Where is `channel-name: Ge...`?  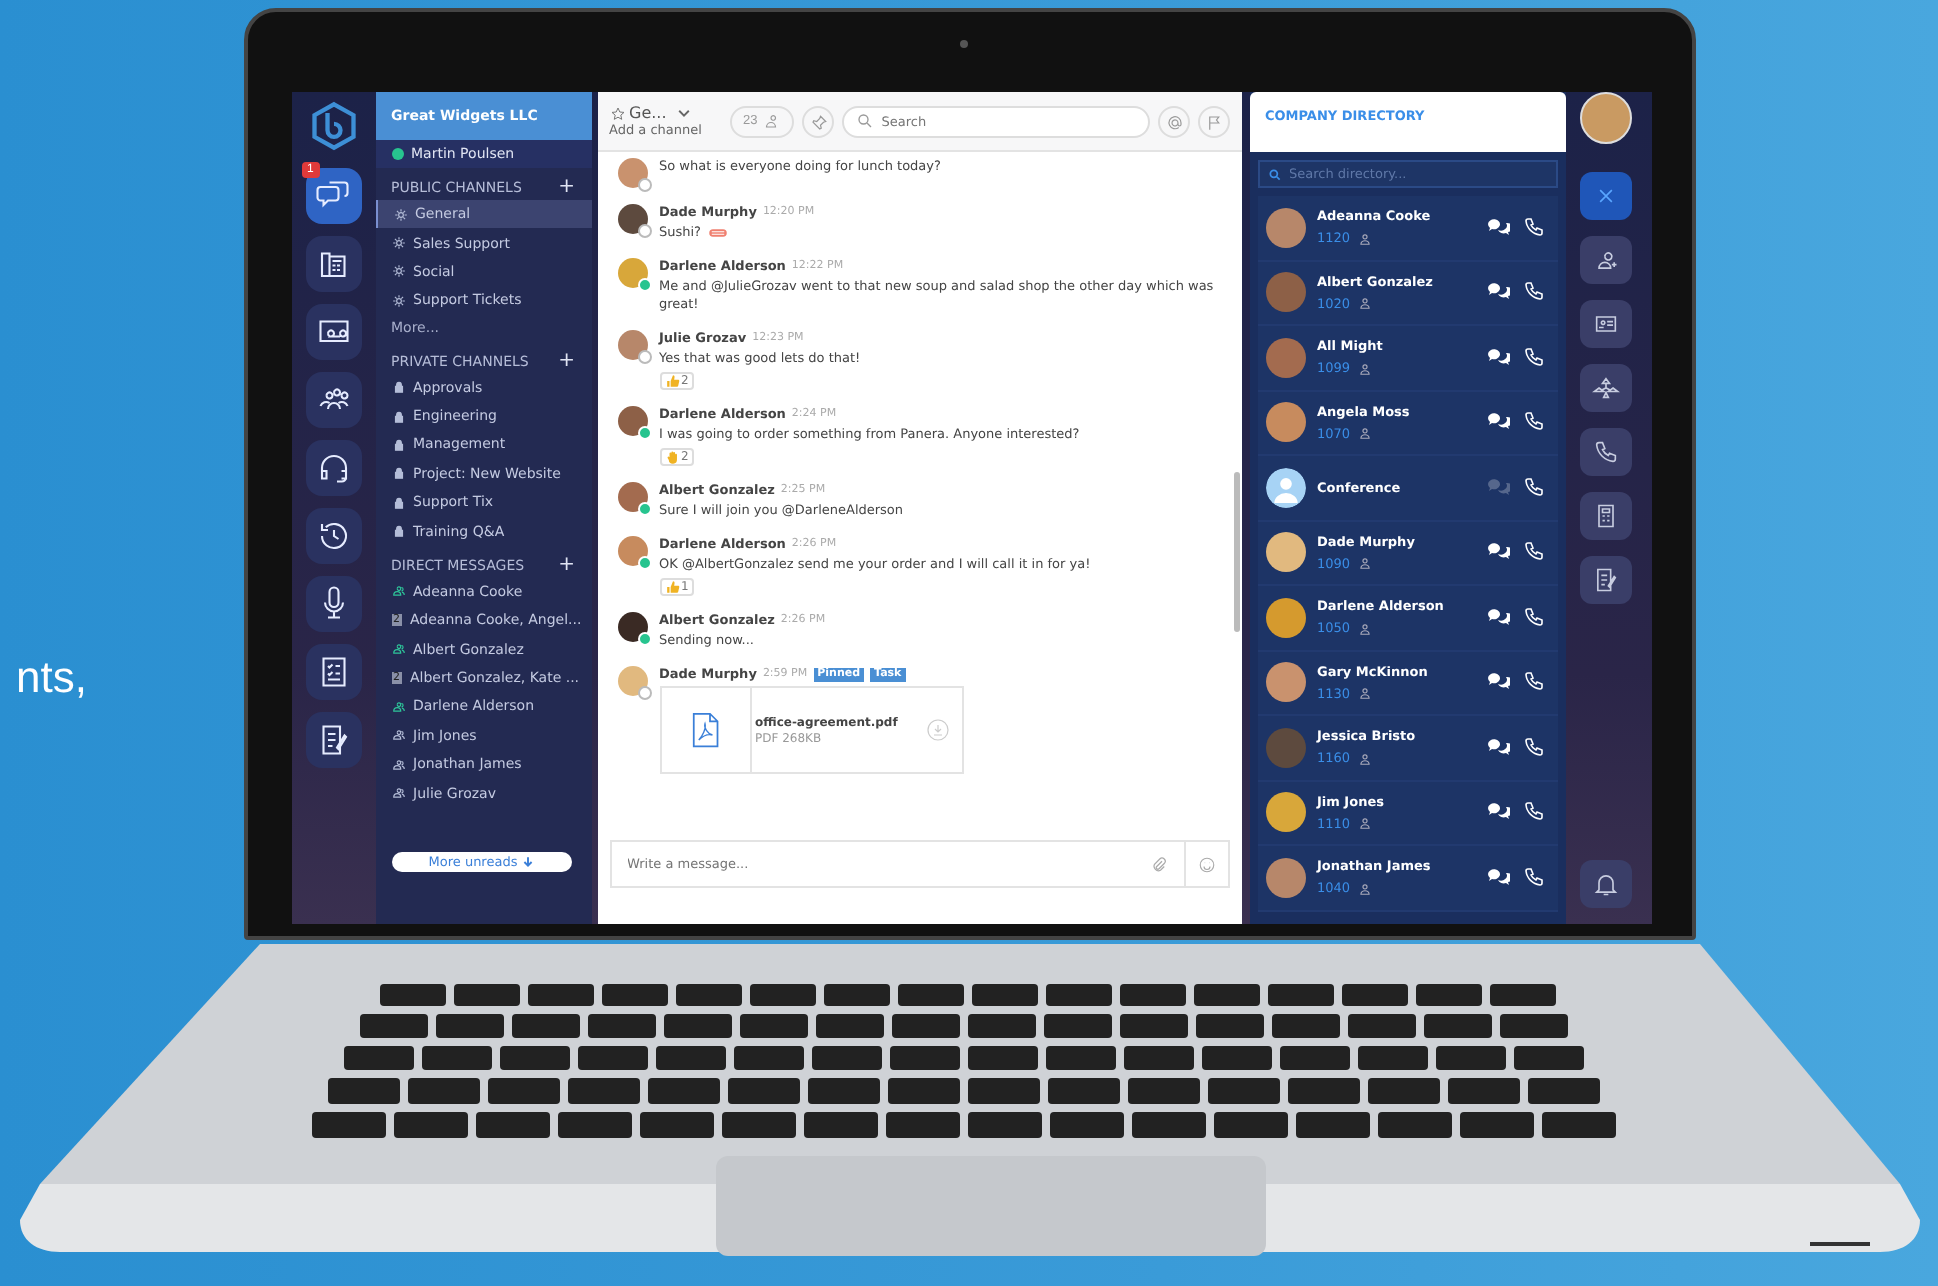 channel-name: Ge... is located at coordinates (648, 113).